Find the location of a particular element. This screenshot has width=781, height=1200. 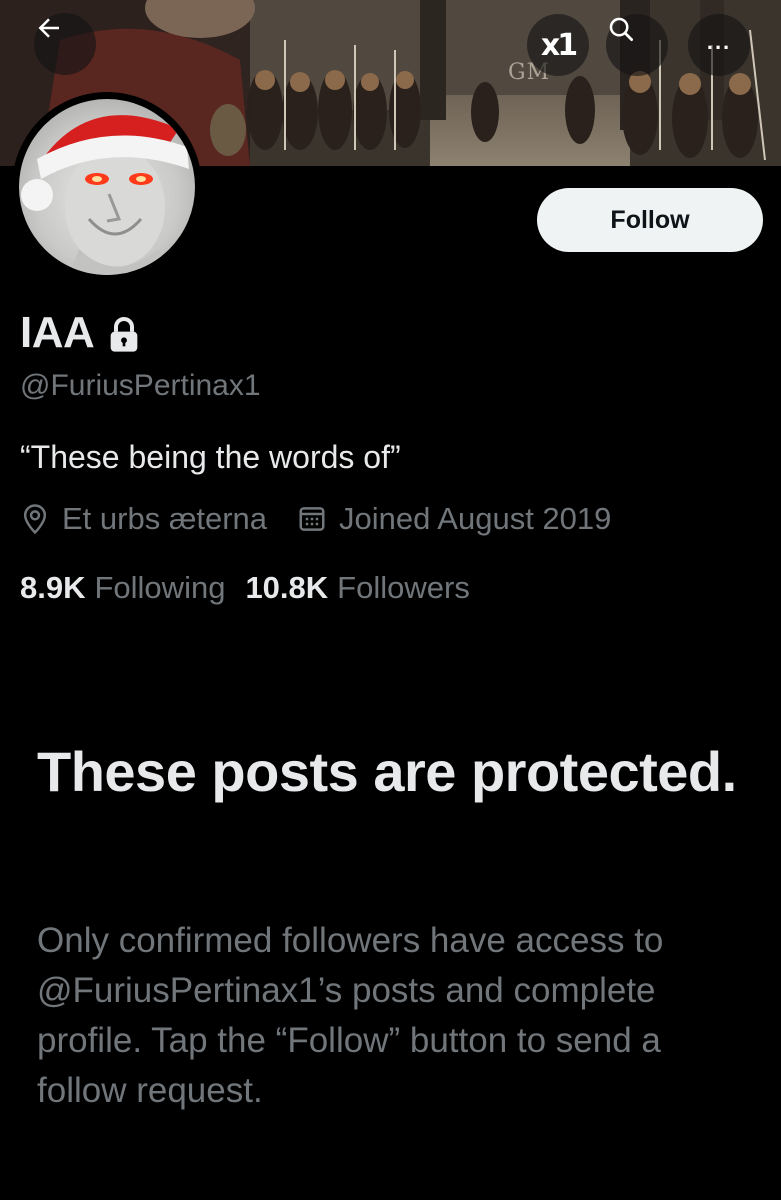

profile-handle: @FuriusPertinax1 is located at coordinates (140, 385).